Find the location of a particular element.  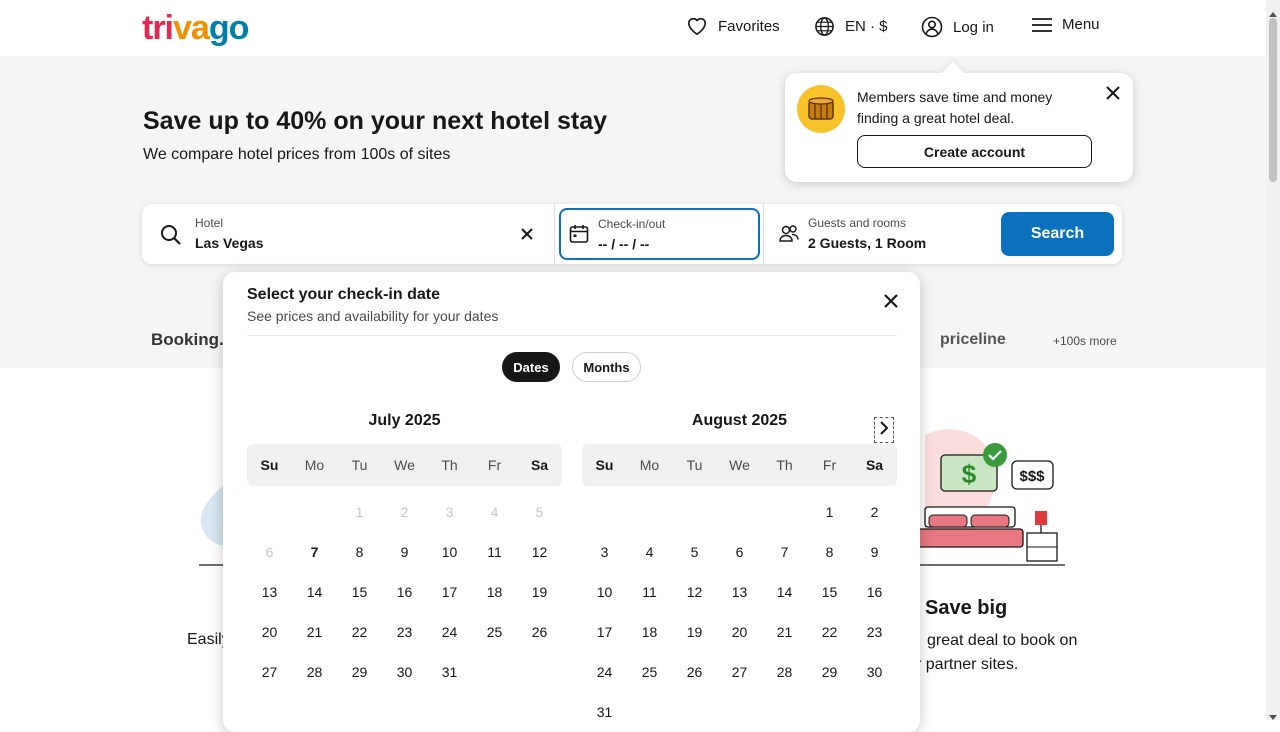

calendar-day: 3 is located at coordinates (604, 552).